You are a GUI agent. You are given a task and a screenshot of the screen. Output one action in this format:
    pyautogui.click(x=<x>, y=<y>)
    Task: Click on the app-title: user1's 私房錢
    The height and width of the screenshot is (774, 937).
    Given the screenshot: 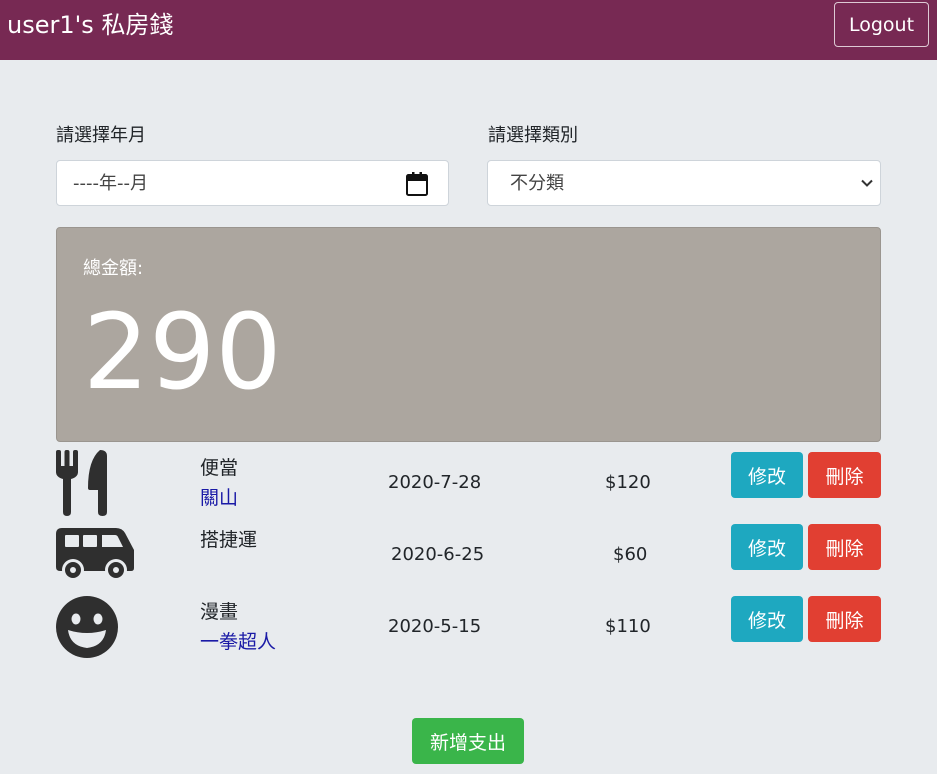 What is the action you would take?
    pyautogui.click(x=90, y=25)
    